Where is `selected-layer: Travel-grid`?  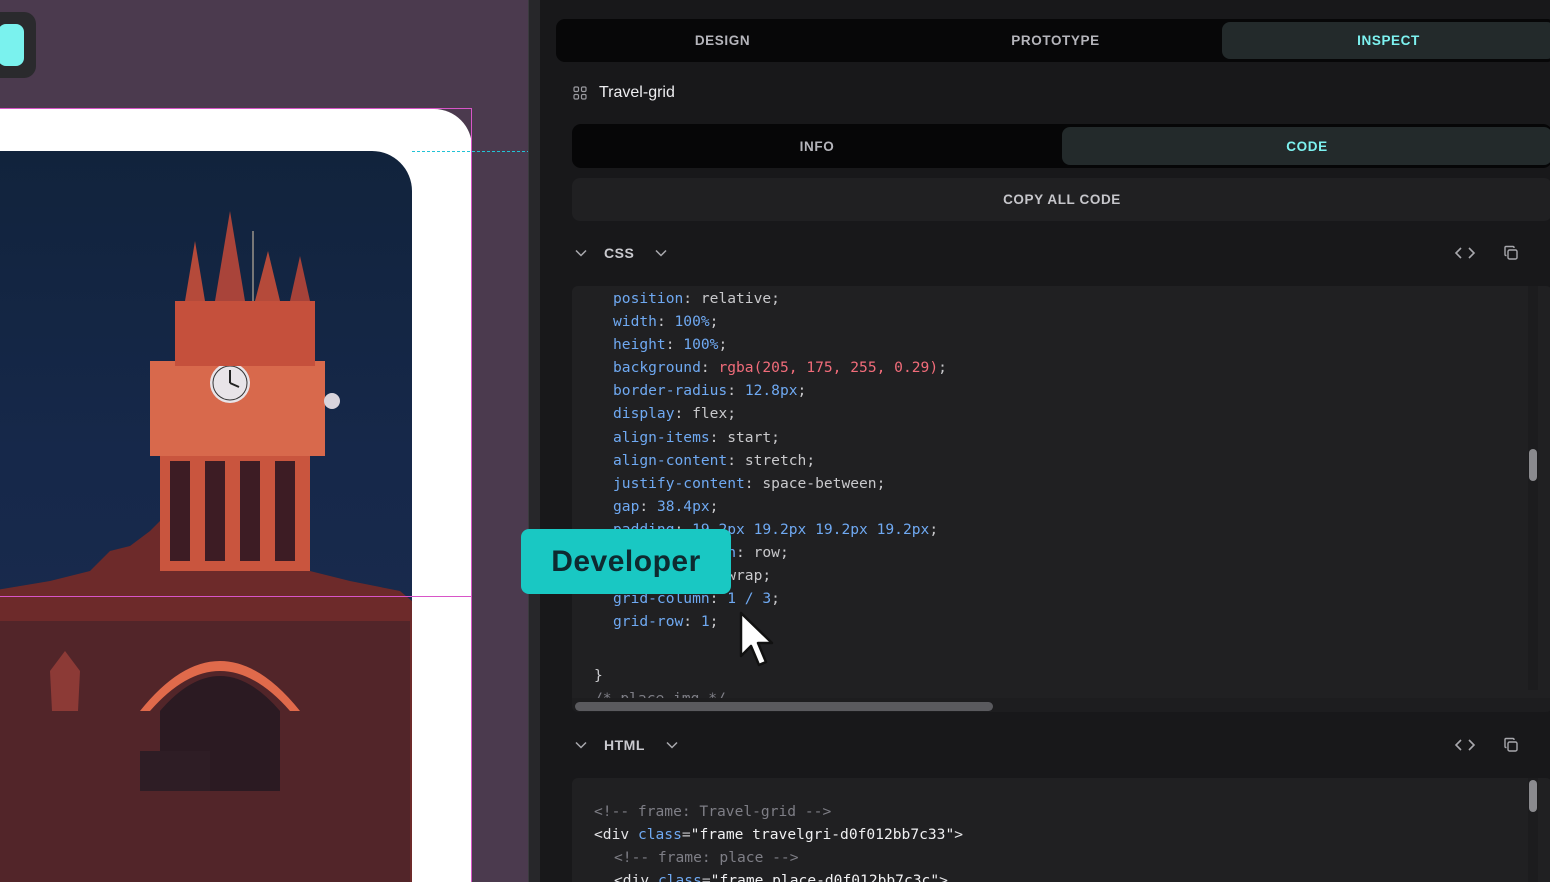 selected-layer: Travel-grid is located at coordinates (624, 93).